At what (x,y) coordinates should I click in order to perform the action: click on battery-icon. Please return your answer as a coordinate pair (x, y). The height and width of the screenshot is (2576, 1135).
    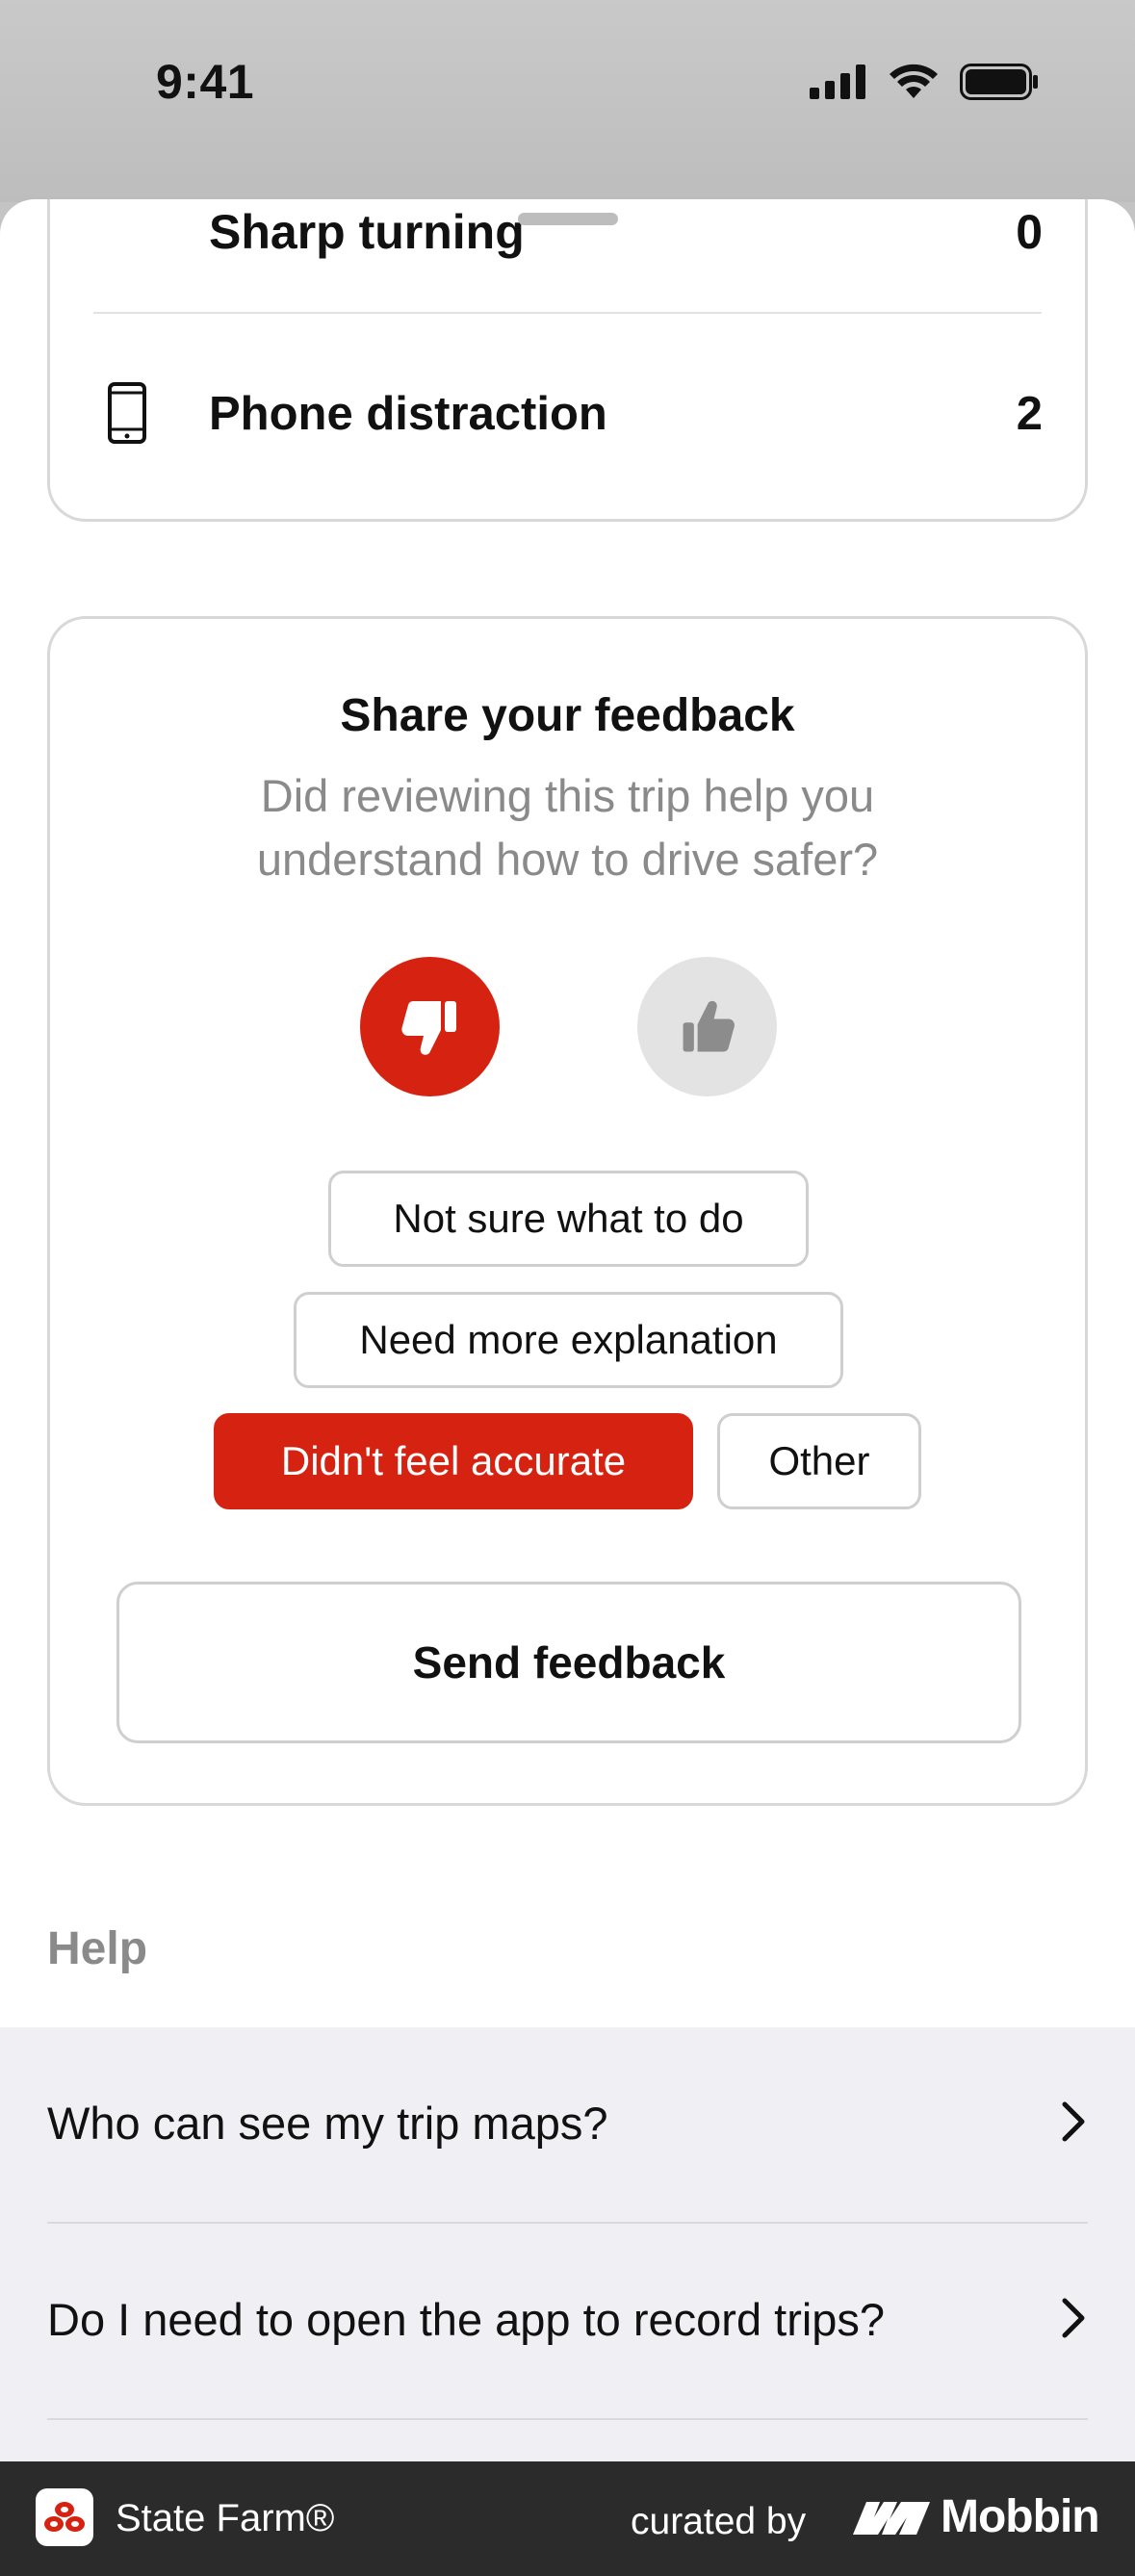
    Looking at the image, I should click on (999, 82).